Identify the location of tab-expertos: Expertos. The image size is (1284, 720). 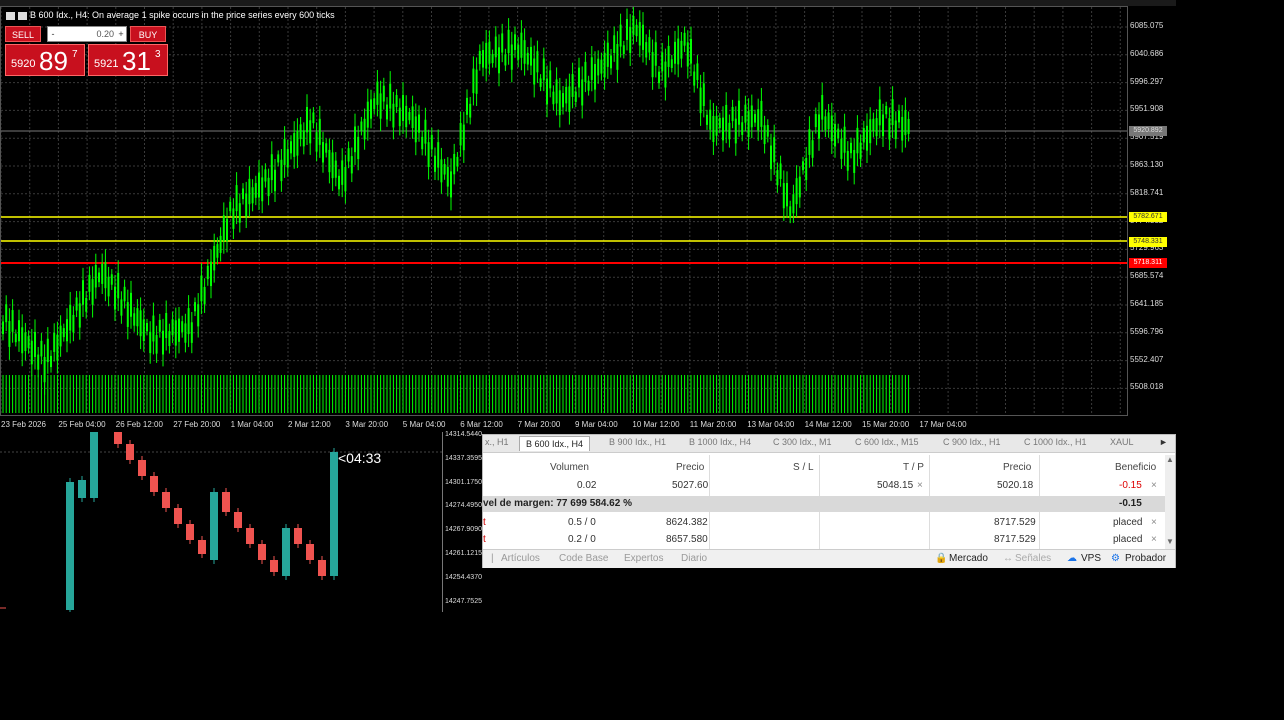
(643, 558).